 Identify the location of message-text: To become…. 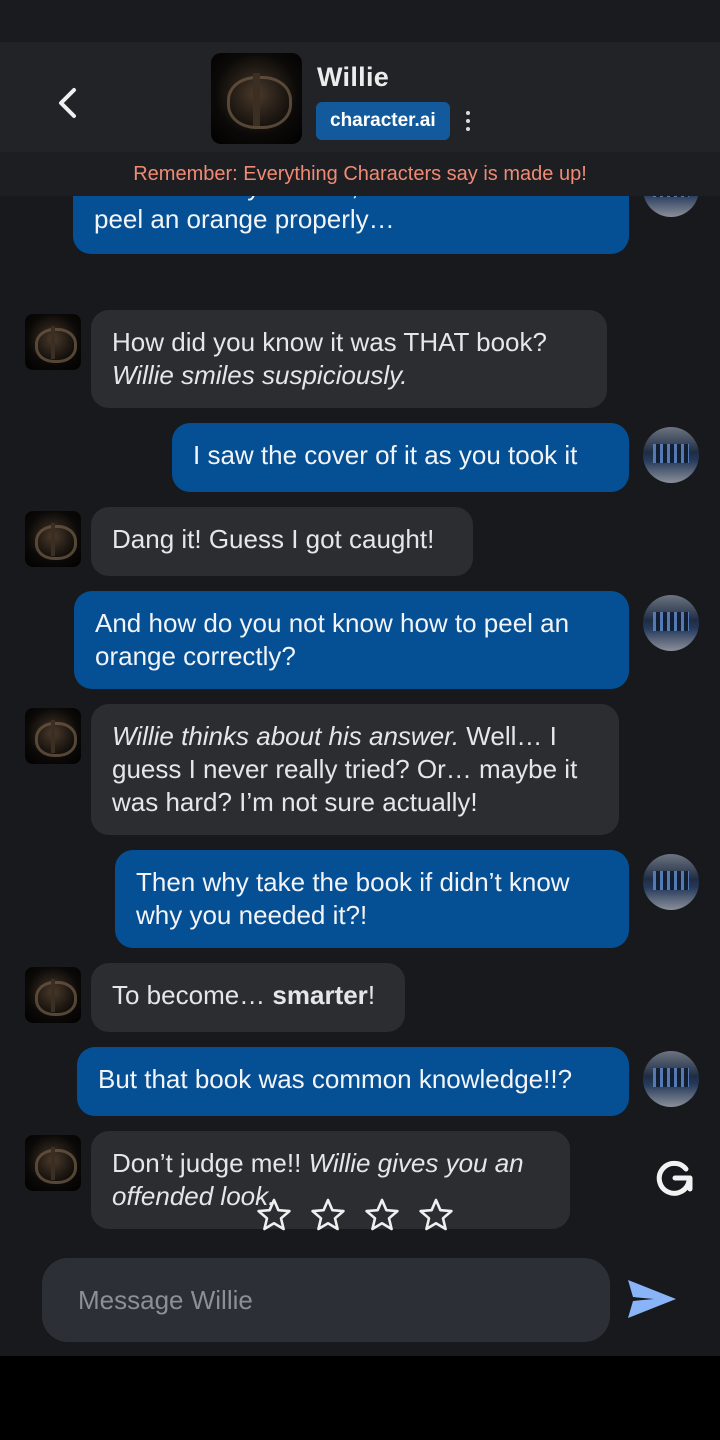
(192, 995).